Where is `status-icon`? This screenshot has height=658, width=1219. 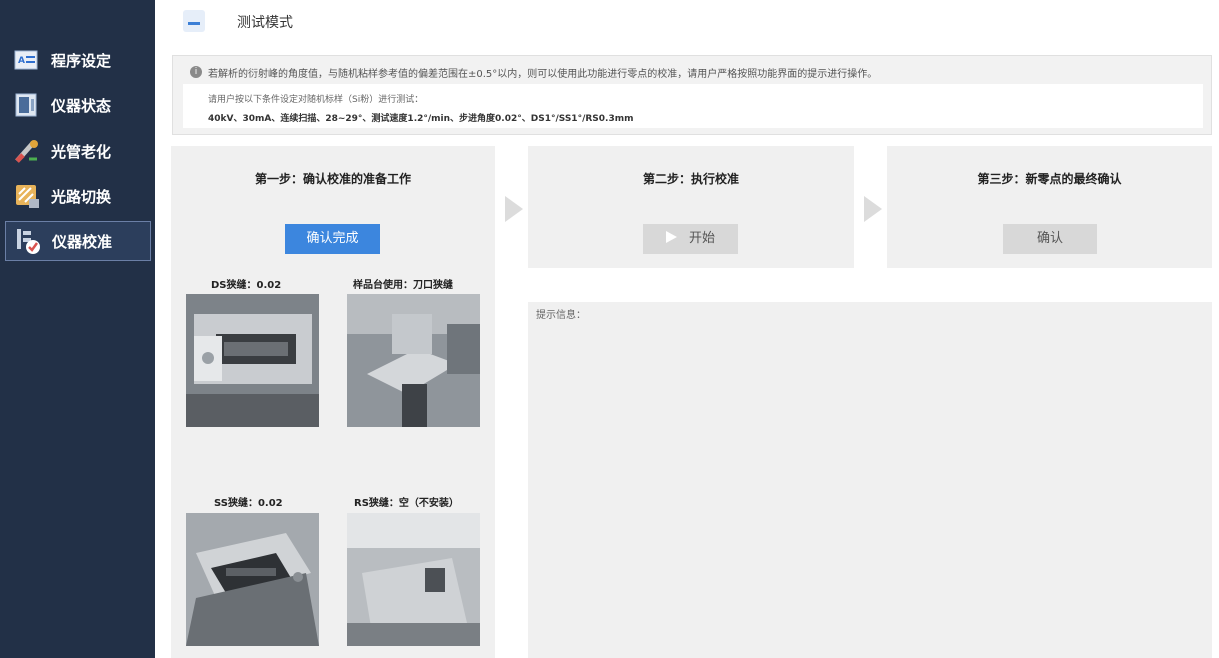 status-icon is located at coordinates (27, 105).